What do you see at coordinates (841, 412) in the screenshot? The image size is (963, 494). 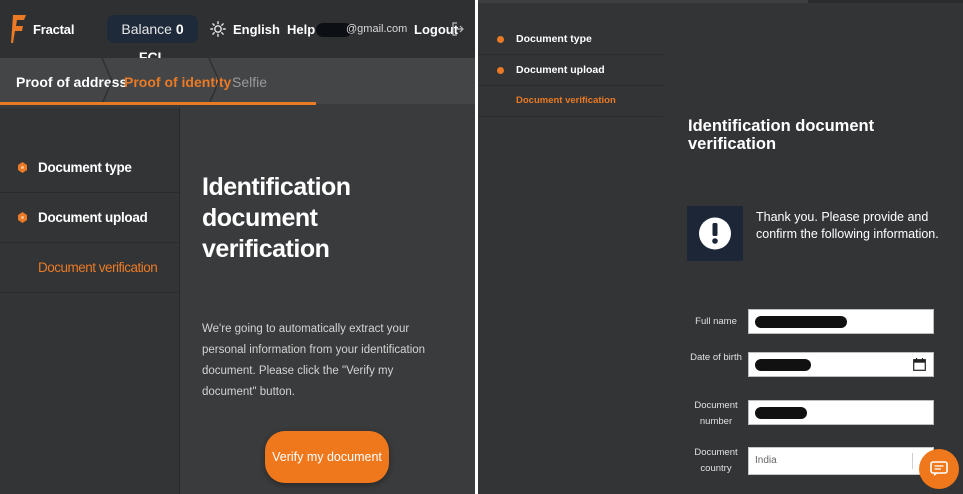 I see `document-number-field` at bounding box center [841, 412].